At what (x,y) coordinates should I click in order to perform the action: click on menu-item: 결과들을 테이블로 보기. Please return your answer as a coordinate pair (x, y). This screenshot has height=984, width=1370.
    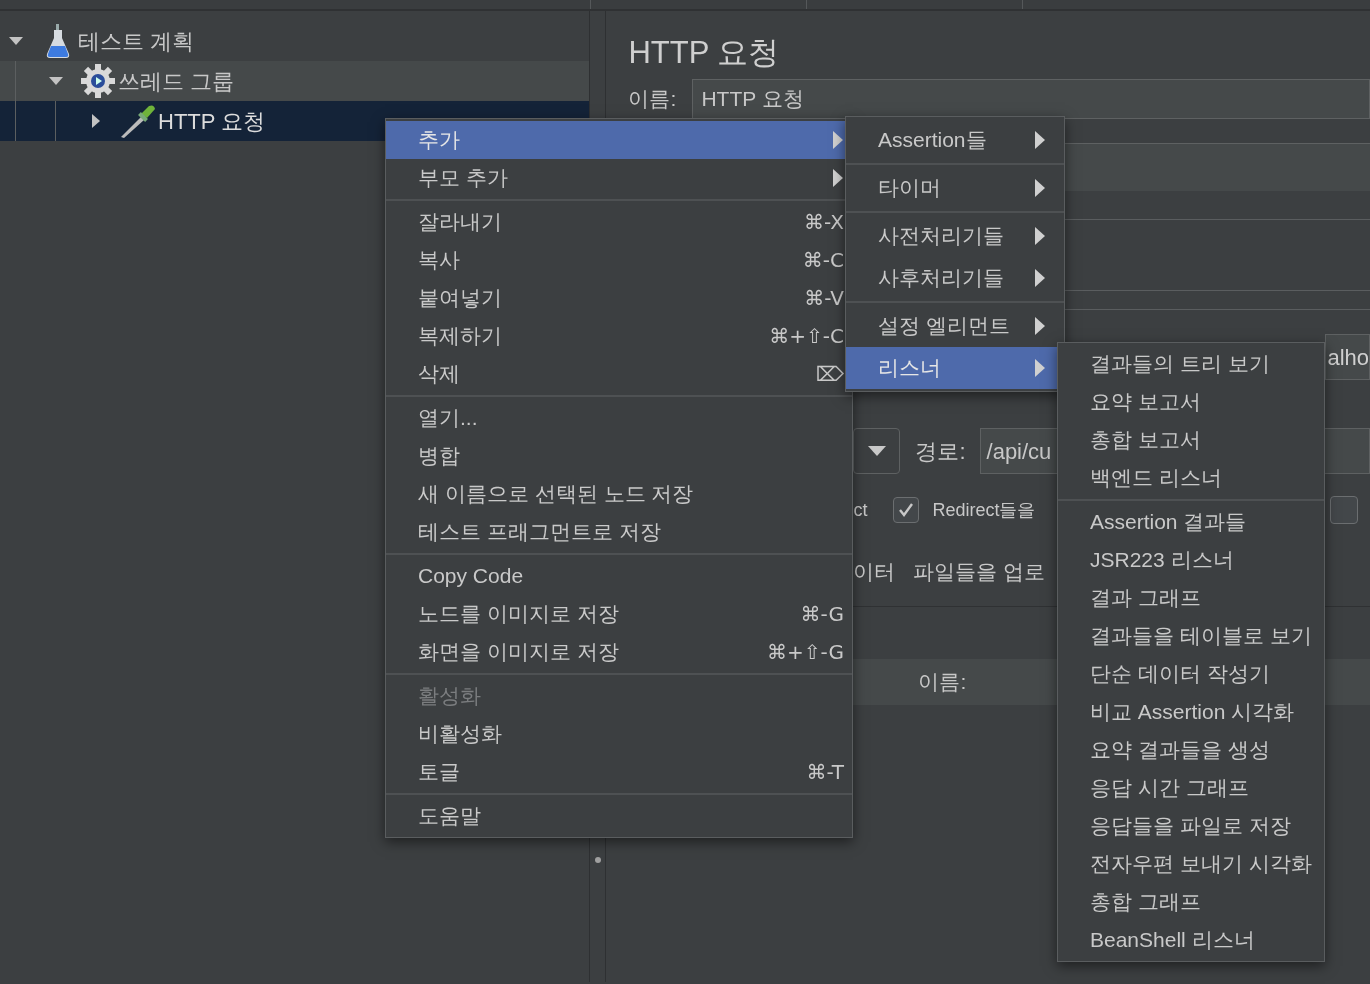
    Looking at the image, I should click on (1191, 636).